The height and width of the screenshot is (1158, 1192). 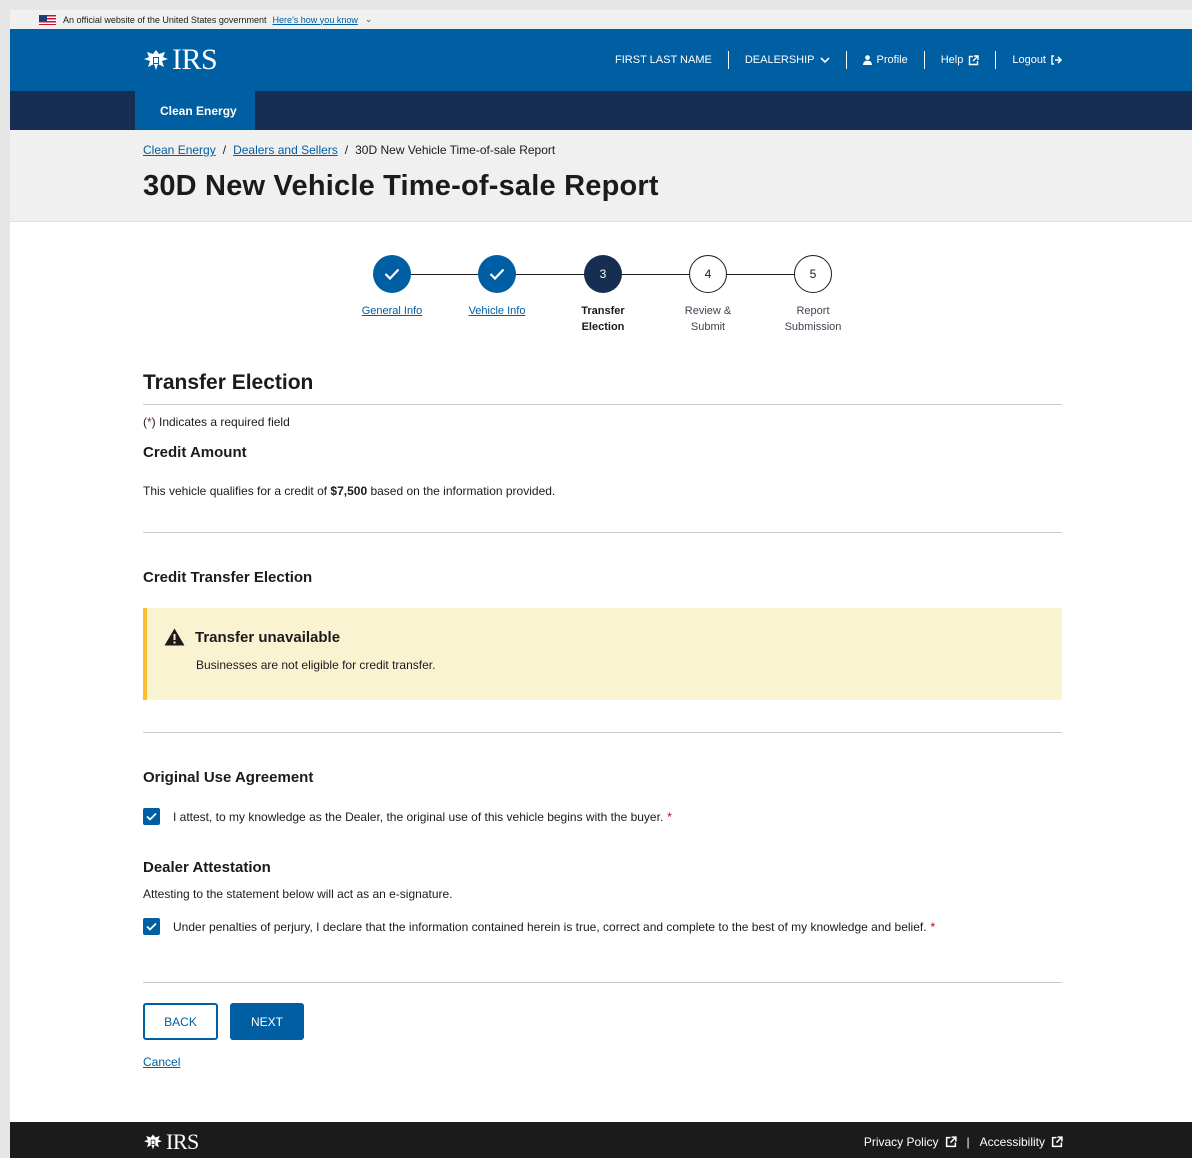 I want to click on accessibility-link: Accessibility, so click(x=1012, y=1142).